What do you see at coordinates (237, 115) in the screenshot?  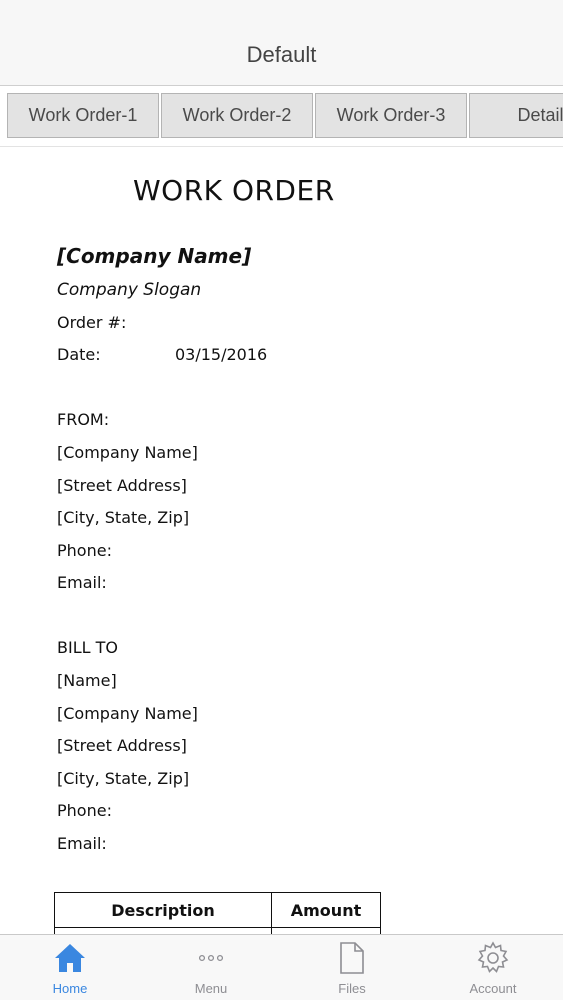 I see `tab-work-order-2: Work Order-2` at bounding box center [237, 115].